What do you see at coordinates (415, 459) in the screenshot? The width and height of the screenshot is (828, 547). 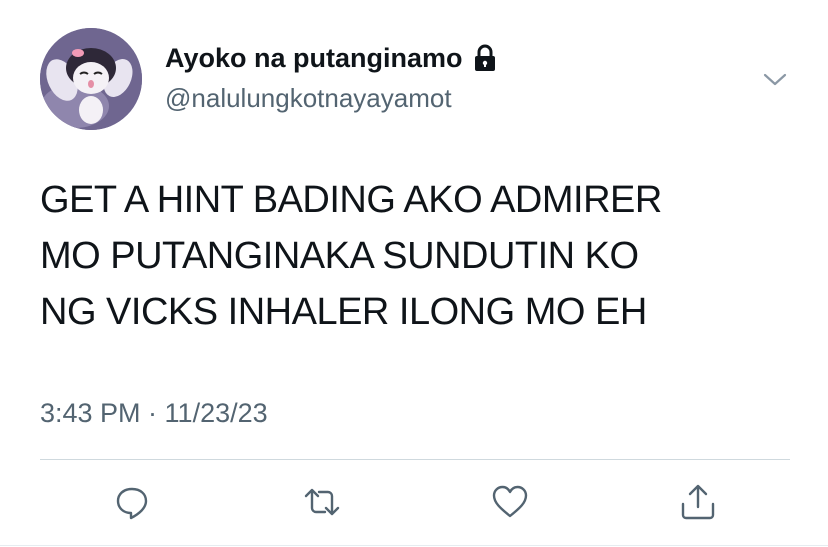 I see `divider` at bounding box center [415, 459].